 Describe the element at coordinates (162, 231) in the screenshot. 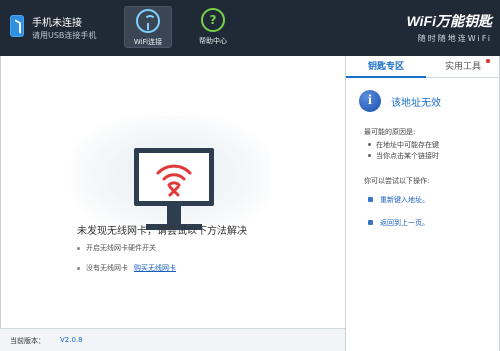

I see `error-title: 未发现无线网卡，请尝试以下方法解决` at that location.